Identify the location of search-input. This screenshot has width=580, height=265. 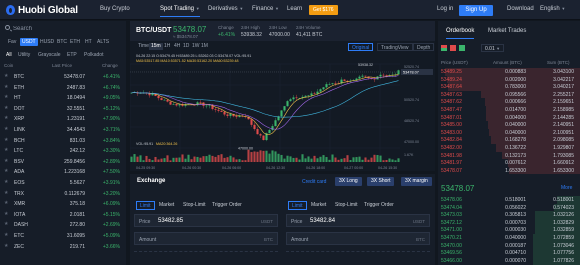
(63, 28).